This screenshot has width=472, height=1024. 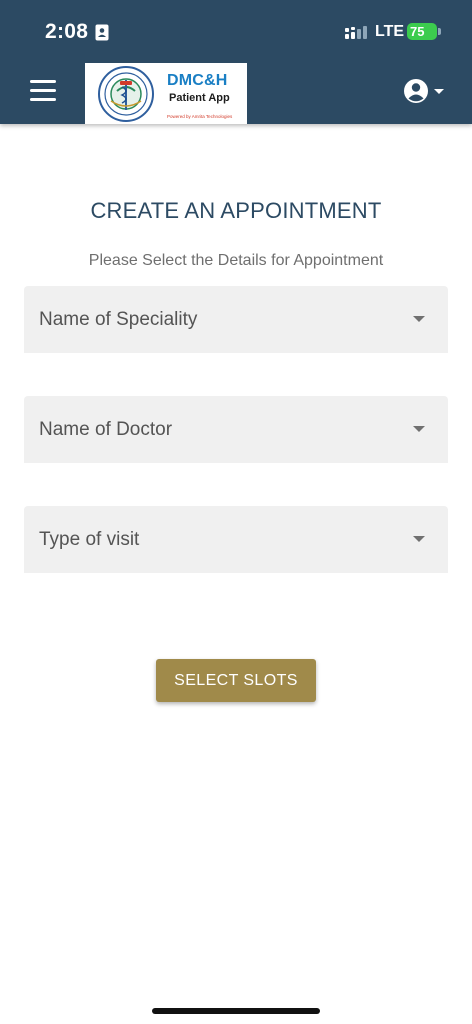 I want to click on page-title: CREATE AN APPOINTMENT, so click(x=236, y=210).